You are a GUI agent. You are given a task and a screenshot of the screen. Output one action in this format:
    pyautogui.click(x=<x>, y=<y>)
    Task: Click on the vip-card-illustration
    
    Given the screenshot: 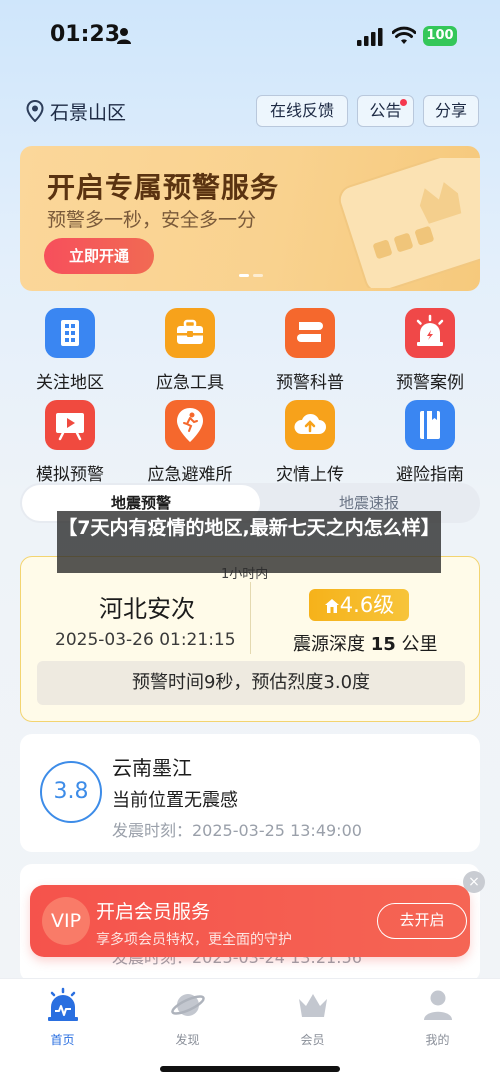 What is the action you would take?
    pyautogui.click(x=409, y=223)
    